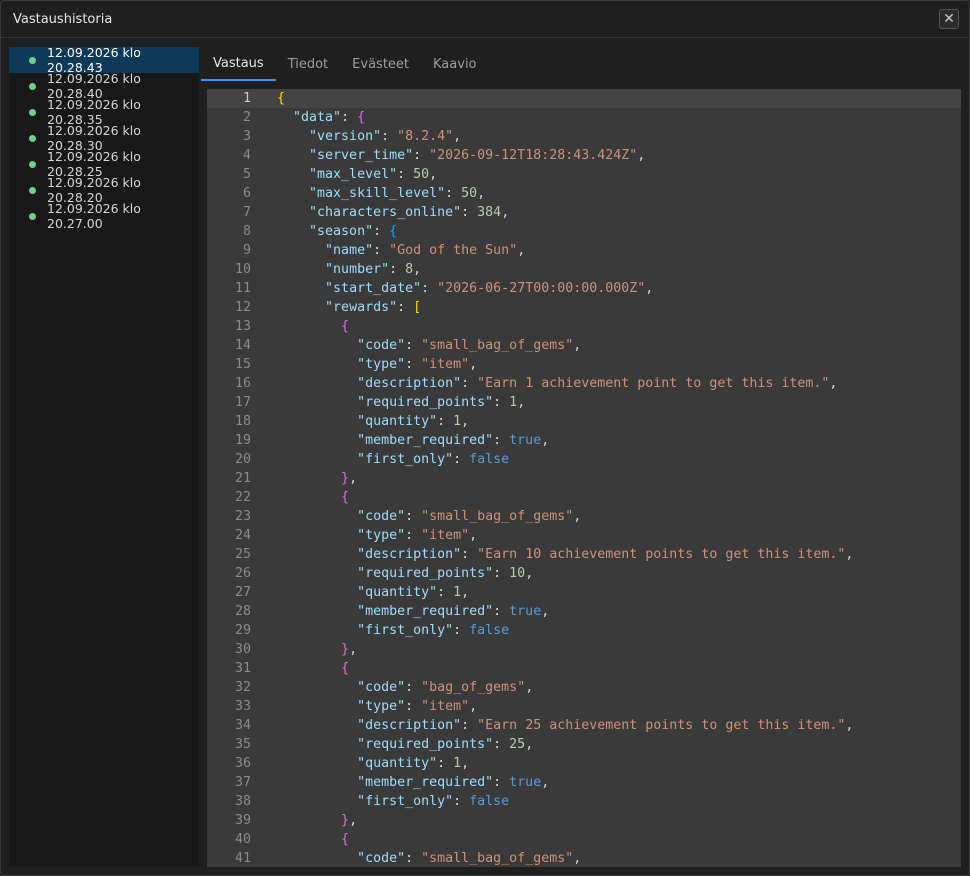 The width and height of the screenshot is (970, 876). I want to click on line-number: 10, so click(242, 269).